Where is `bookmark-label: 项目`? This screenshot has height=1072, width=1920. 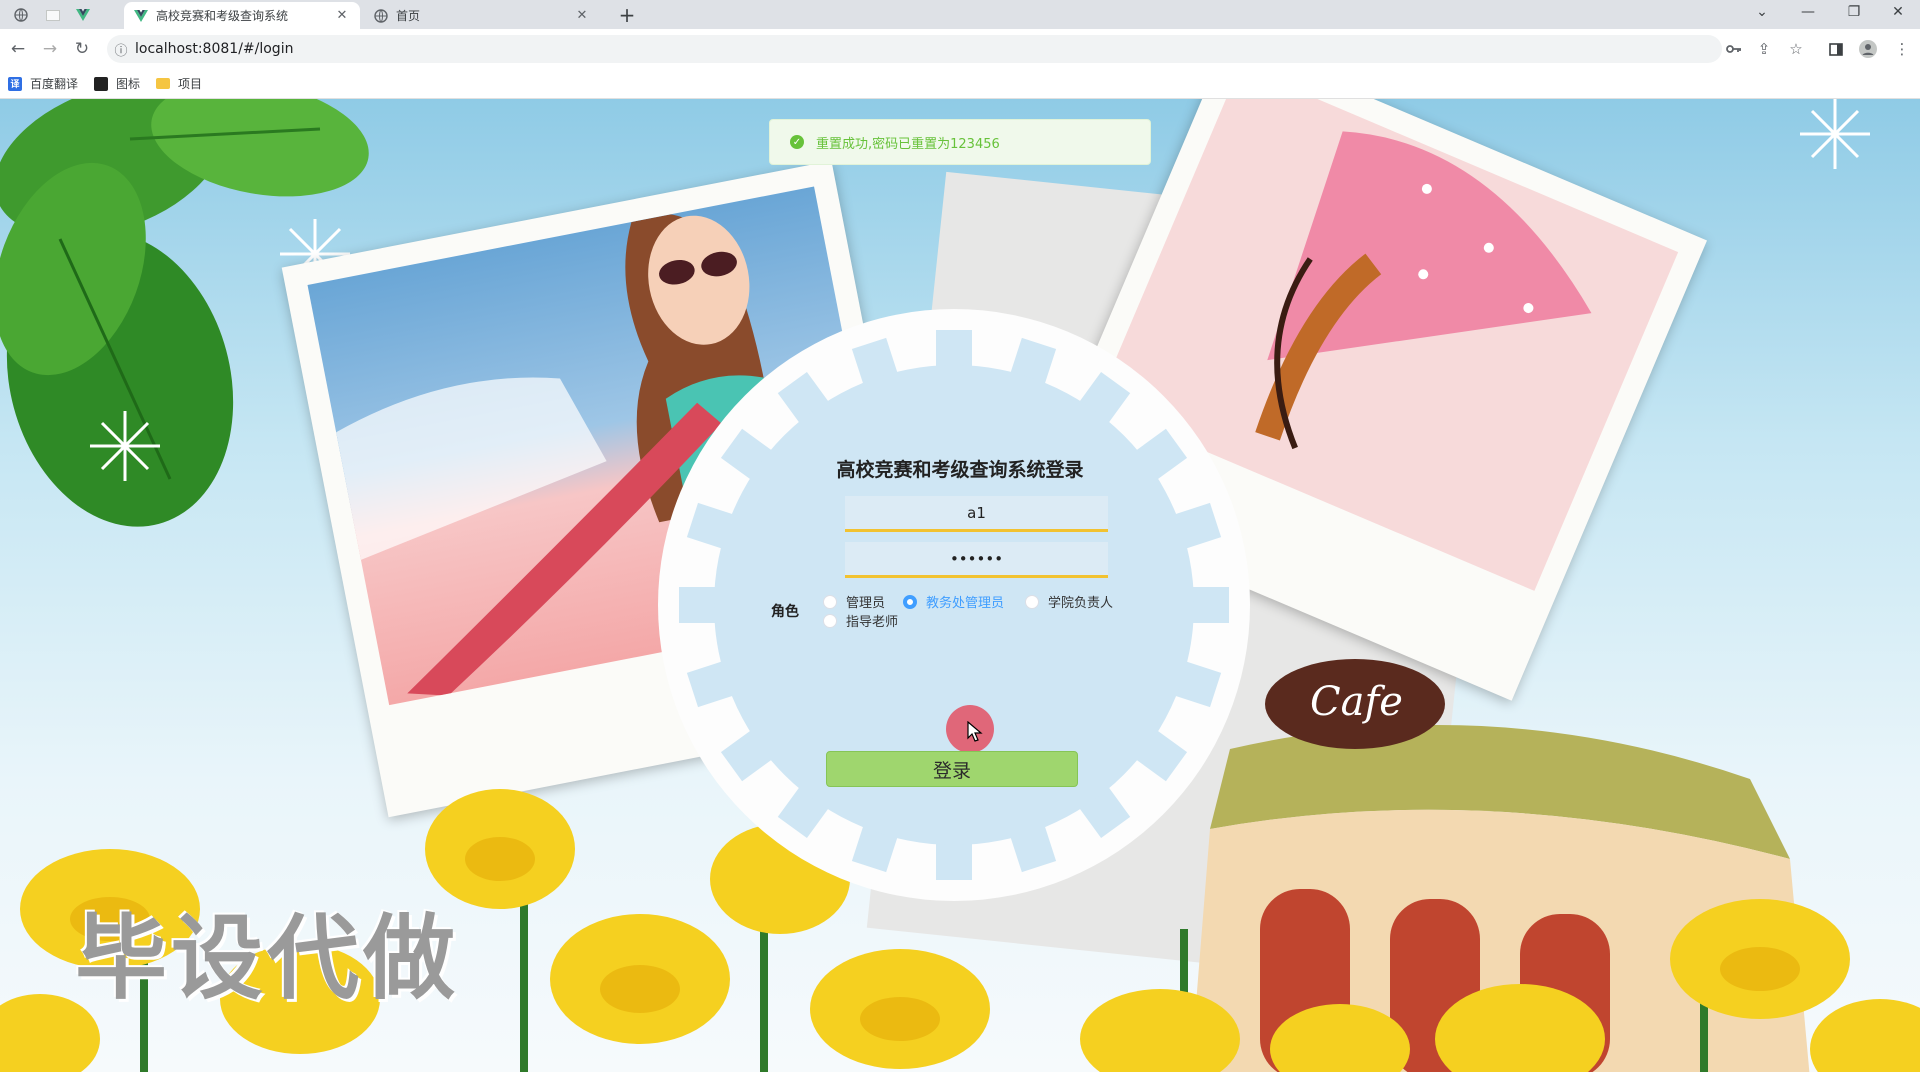 bookmark-label: 项目 is located at coordinates (190, 84).